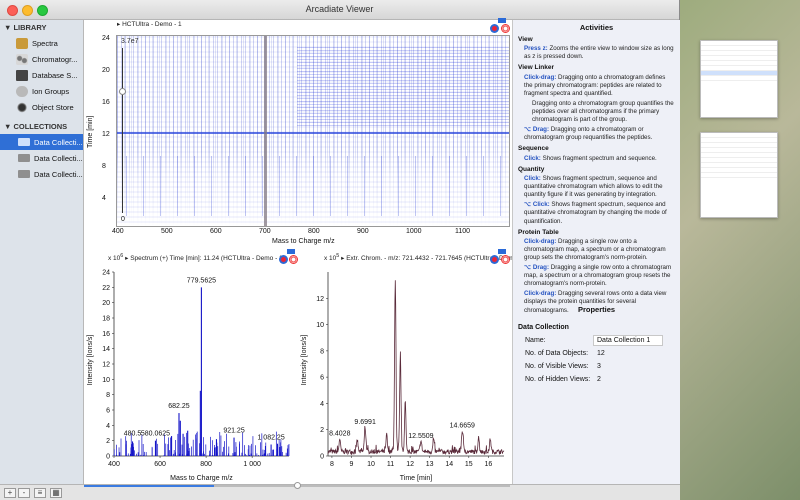 This screenshot has height=500, width=800. What do you see at coordinates (40, 493) in the screenshot?
I see `list-view-icon: ≡` at bounding box center [40, 493].